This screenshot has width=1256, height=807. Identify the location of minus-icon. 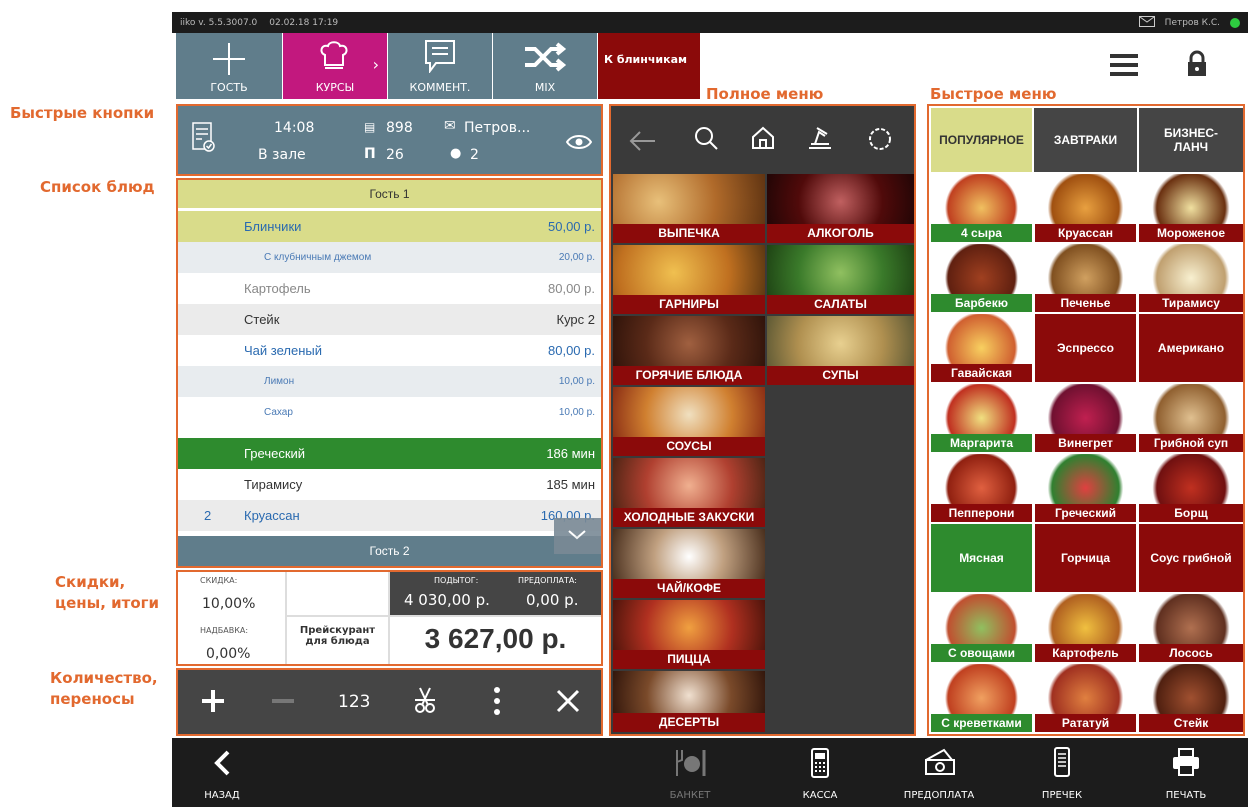
(283, 701).